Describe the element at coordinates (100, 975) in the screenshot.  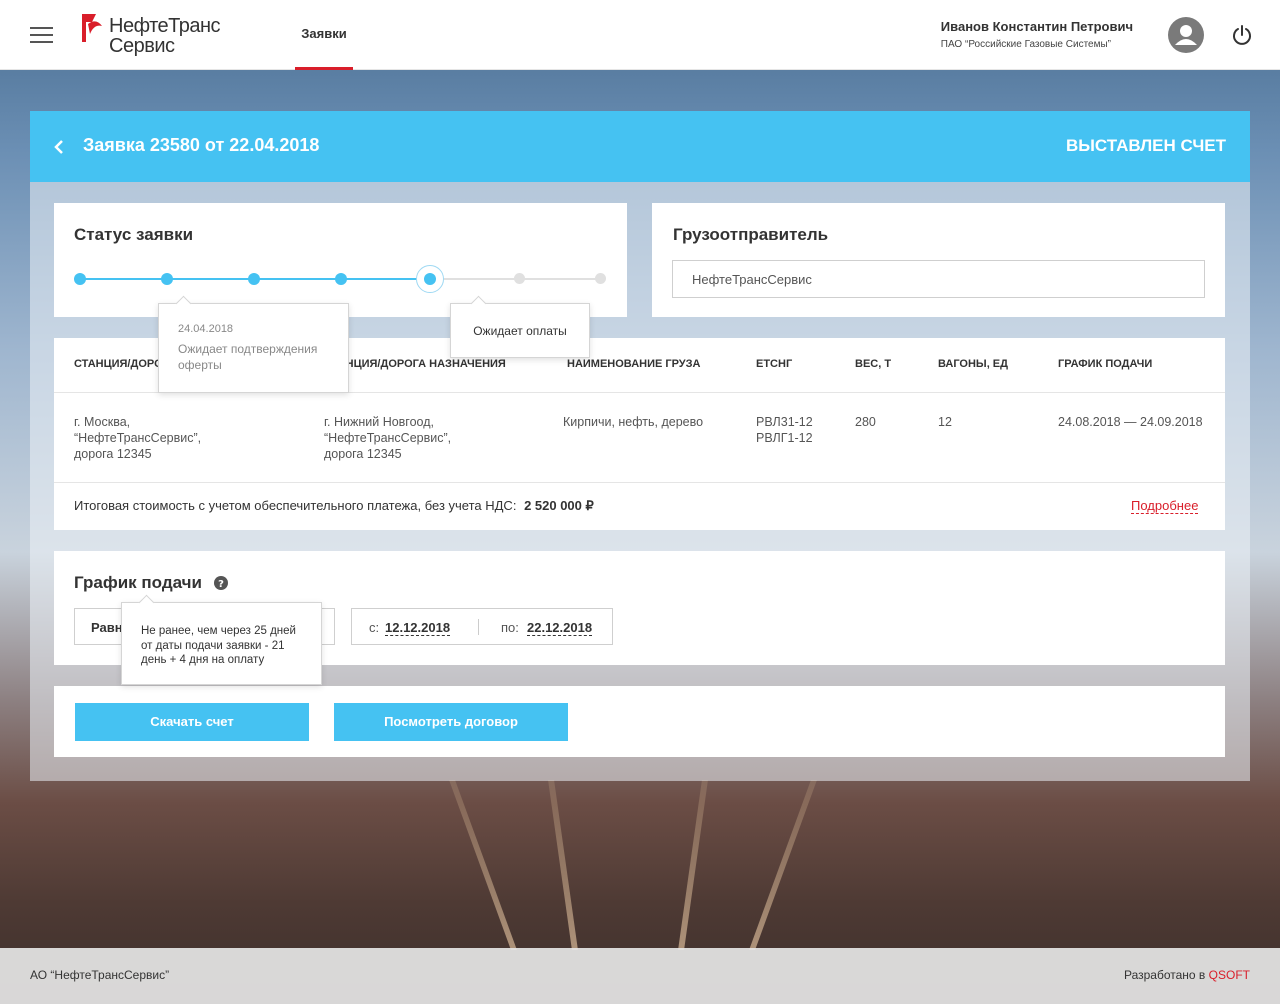
I see `footer-company: АО “НефтеТрансСервис”` at that location.